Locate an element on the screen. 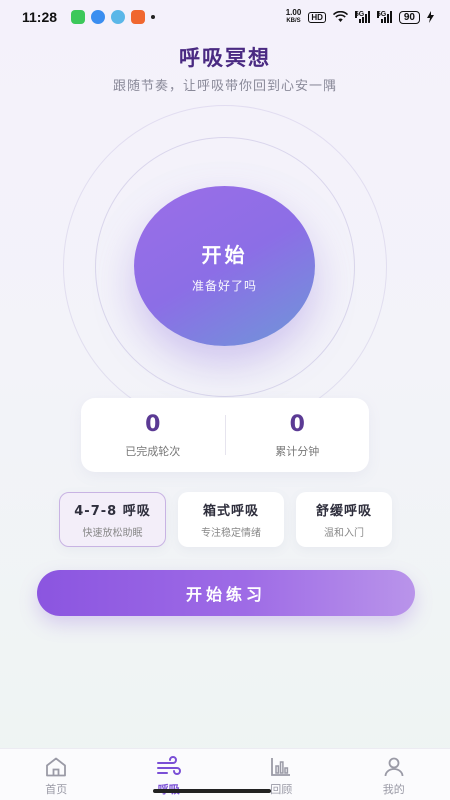 The width and height of the screenshot is (450, 800). tab-label: 我的 is located at coordinates (393, 789).